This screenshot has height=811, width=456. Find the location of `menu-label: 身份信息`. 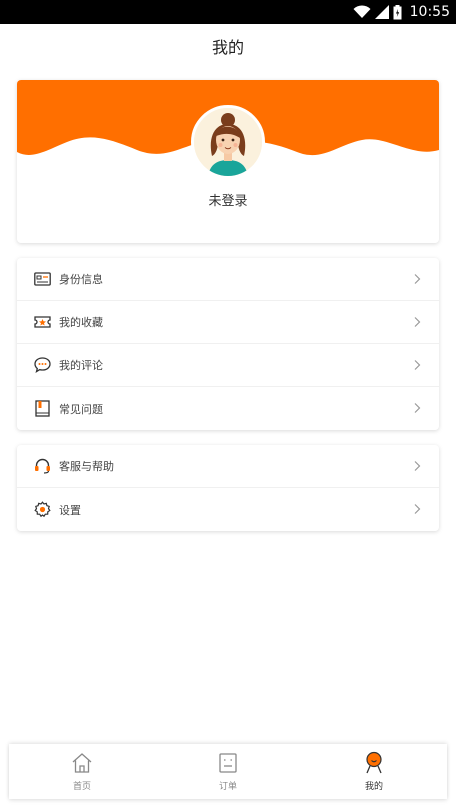

menu-label: 身份信息 is located at coordinates (81, 279).